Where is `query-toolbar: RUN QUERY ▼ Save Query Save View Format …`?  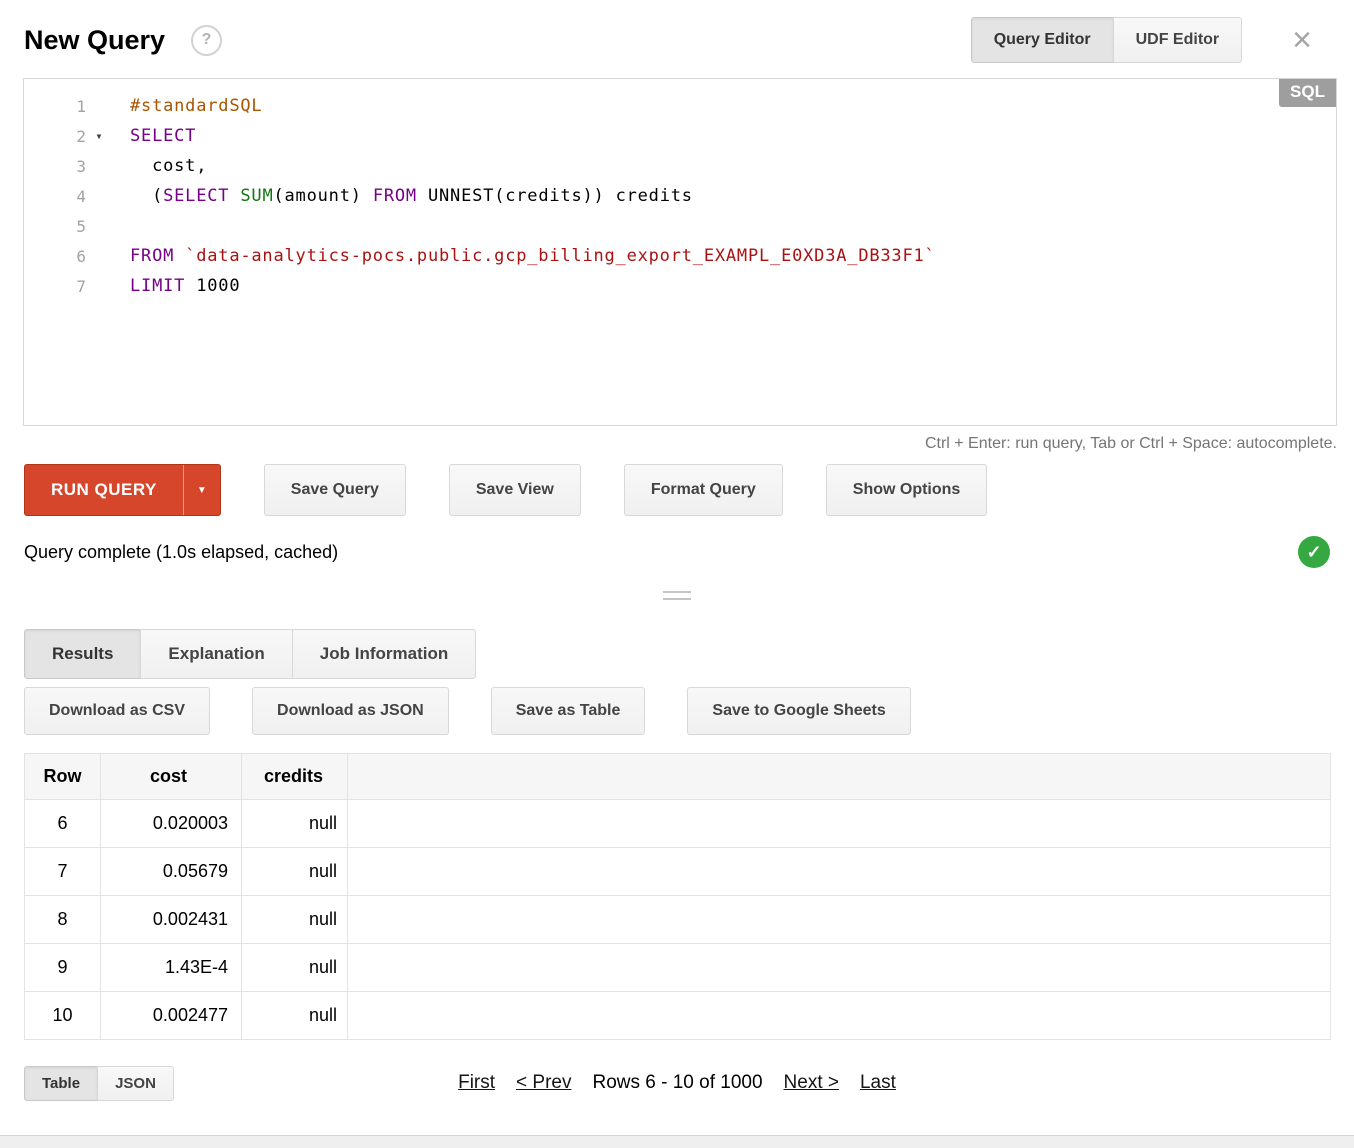
query-toolbar: RUN QUERY ▼ Save Query Save View Format … is located at coordinates (677, 490).